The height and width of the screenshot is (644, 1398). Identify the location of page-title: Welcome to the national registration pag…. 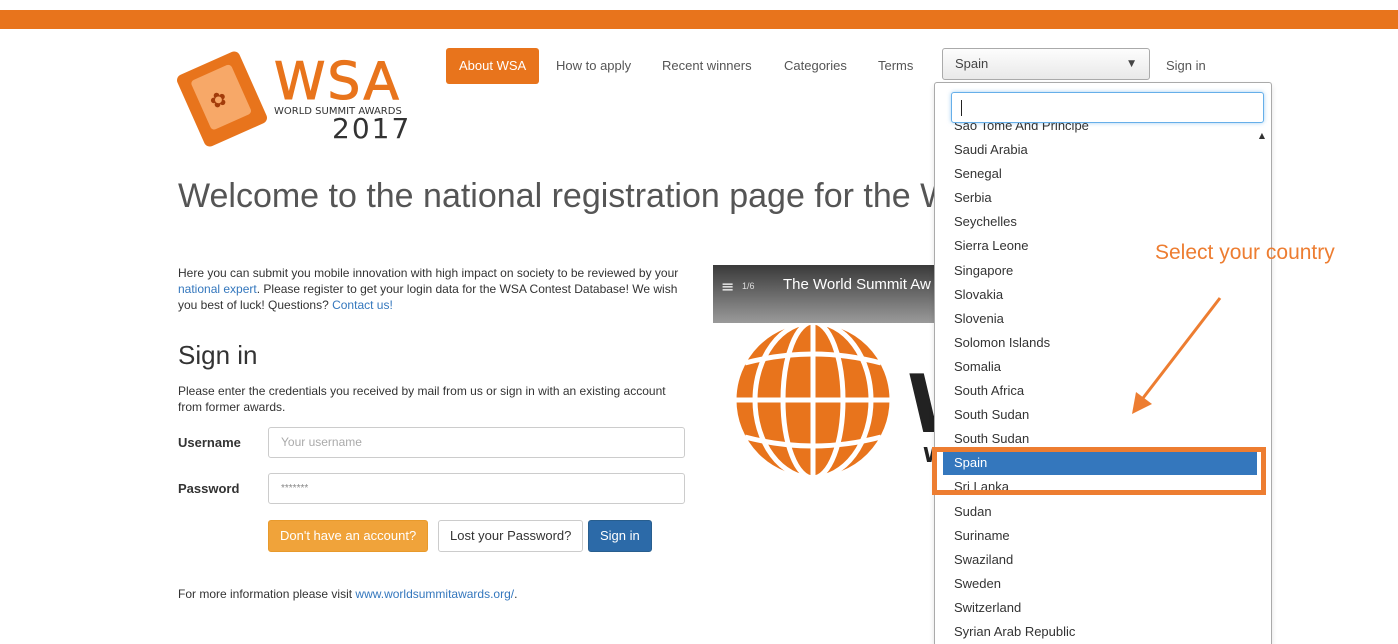
(556, 196).